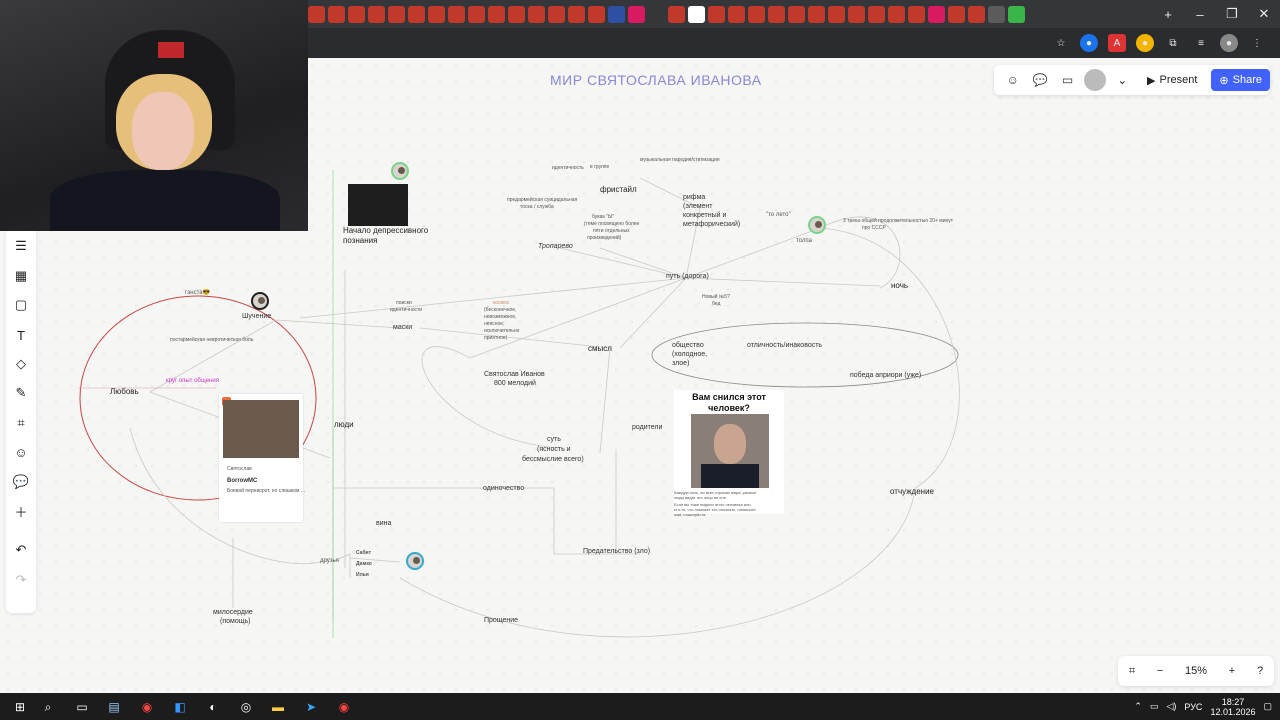  Describe the element at coordinates (1264, 14) in the screenshot. I see `close-window-icon: ✕` at that location.